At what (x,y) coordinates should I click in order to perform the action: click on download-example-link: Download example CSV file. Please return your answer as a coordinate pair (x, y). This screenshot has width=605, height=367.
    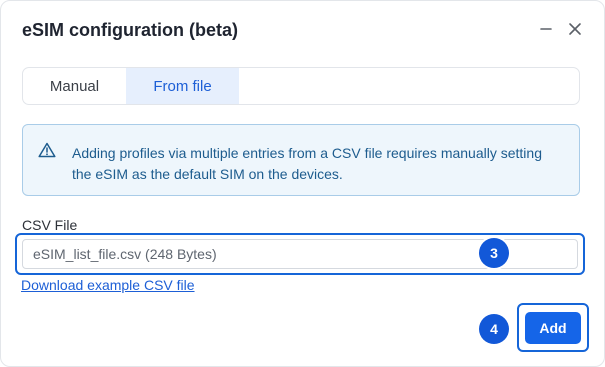
    Looking at the image, I should click on (108, 285).